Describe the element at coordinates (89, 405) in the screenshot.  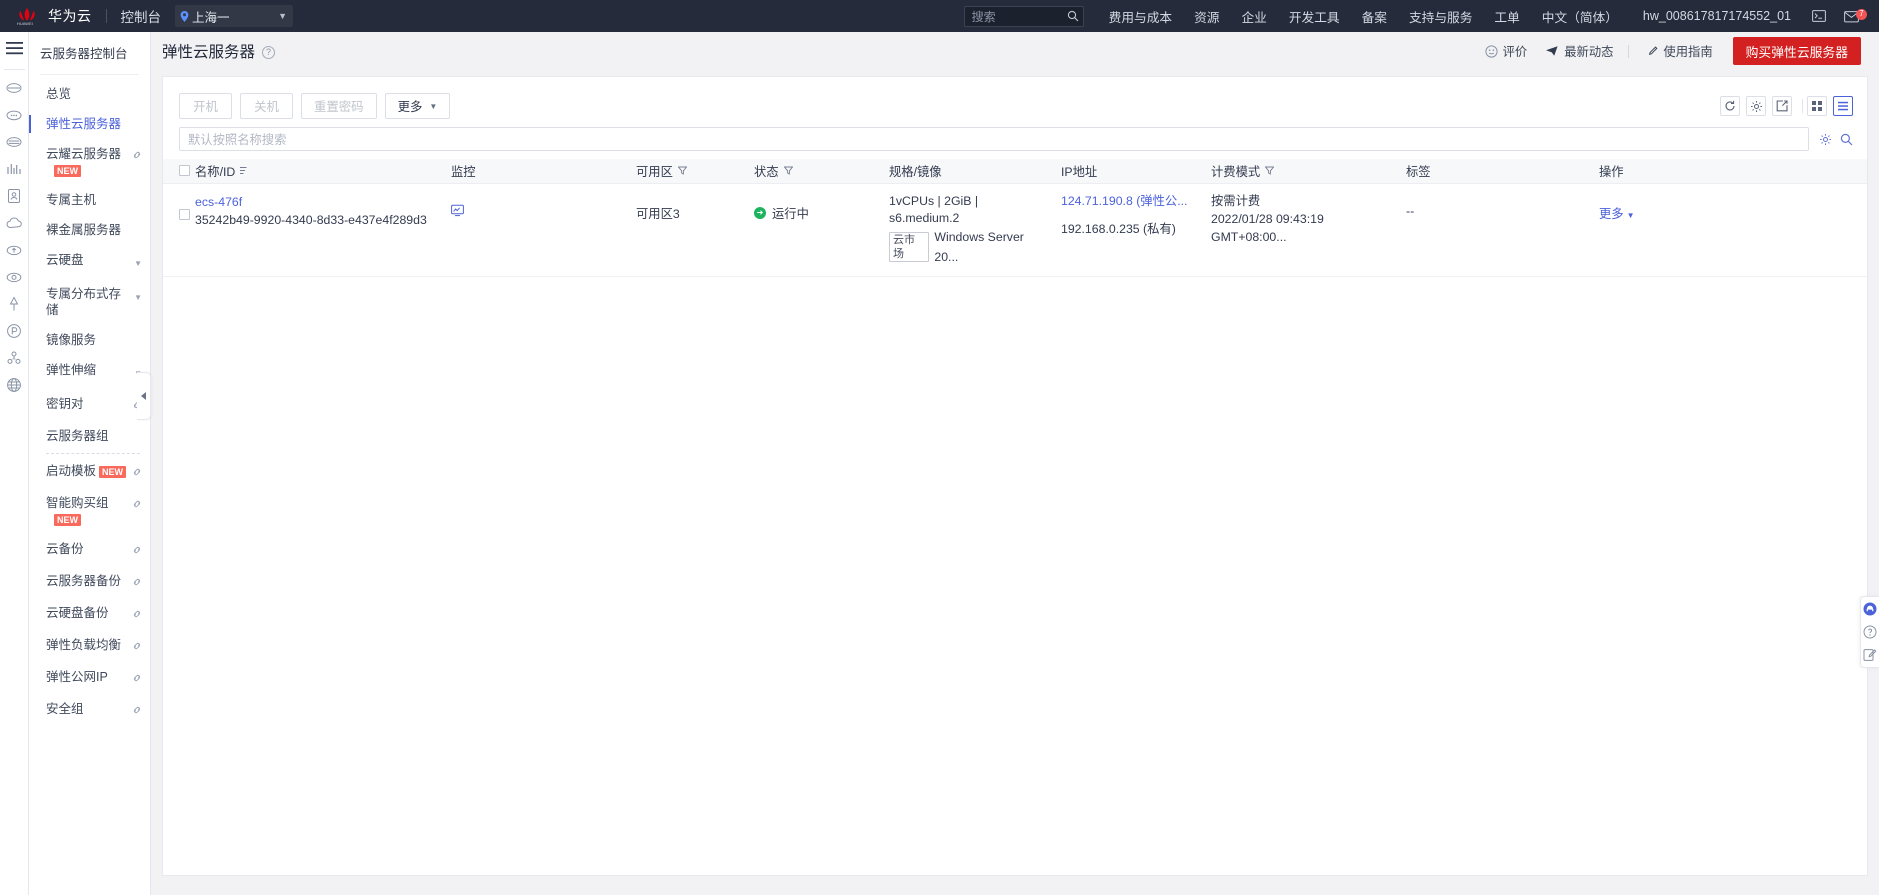
I see `sidebar-item-9: 密钥对` at that location.